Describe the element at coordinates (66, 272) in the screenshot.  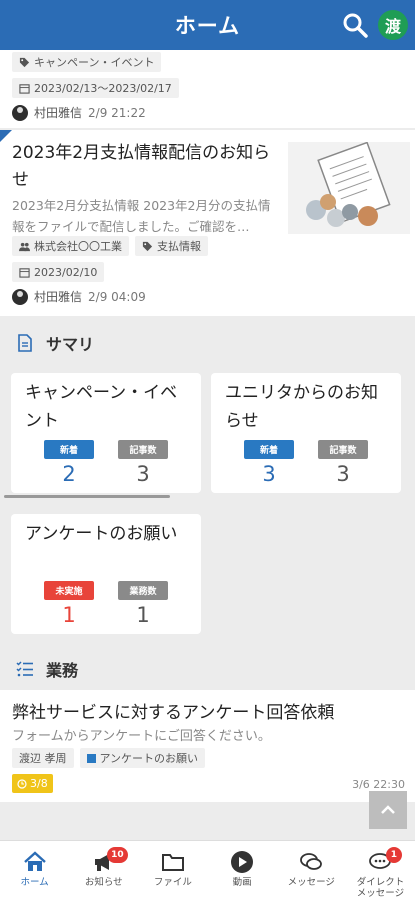
I see `article-date: 2023/02/10` at that location.